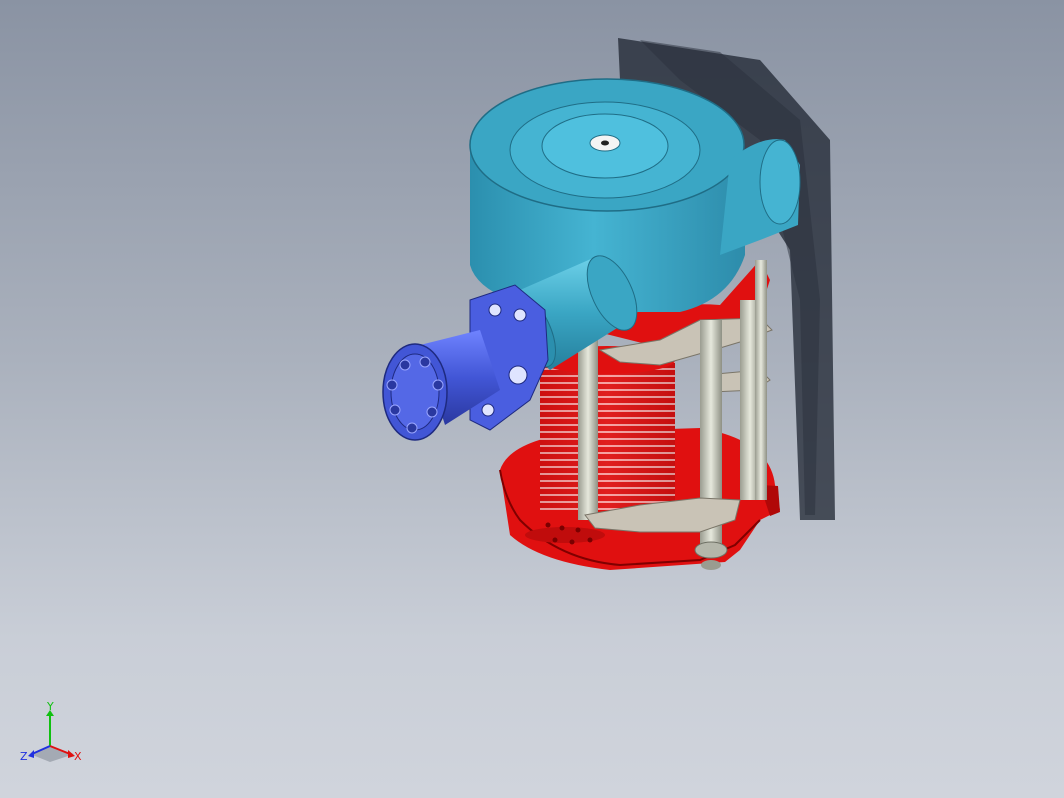  I want to click on y-axis-label: Y, so click(50, 707).